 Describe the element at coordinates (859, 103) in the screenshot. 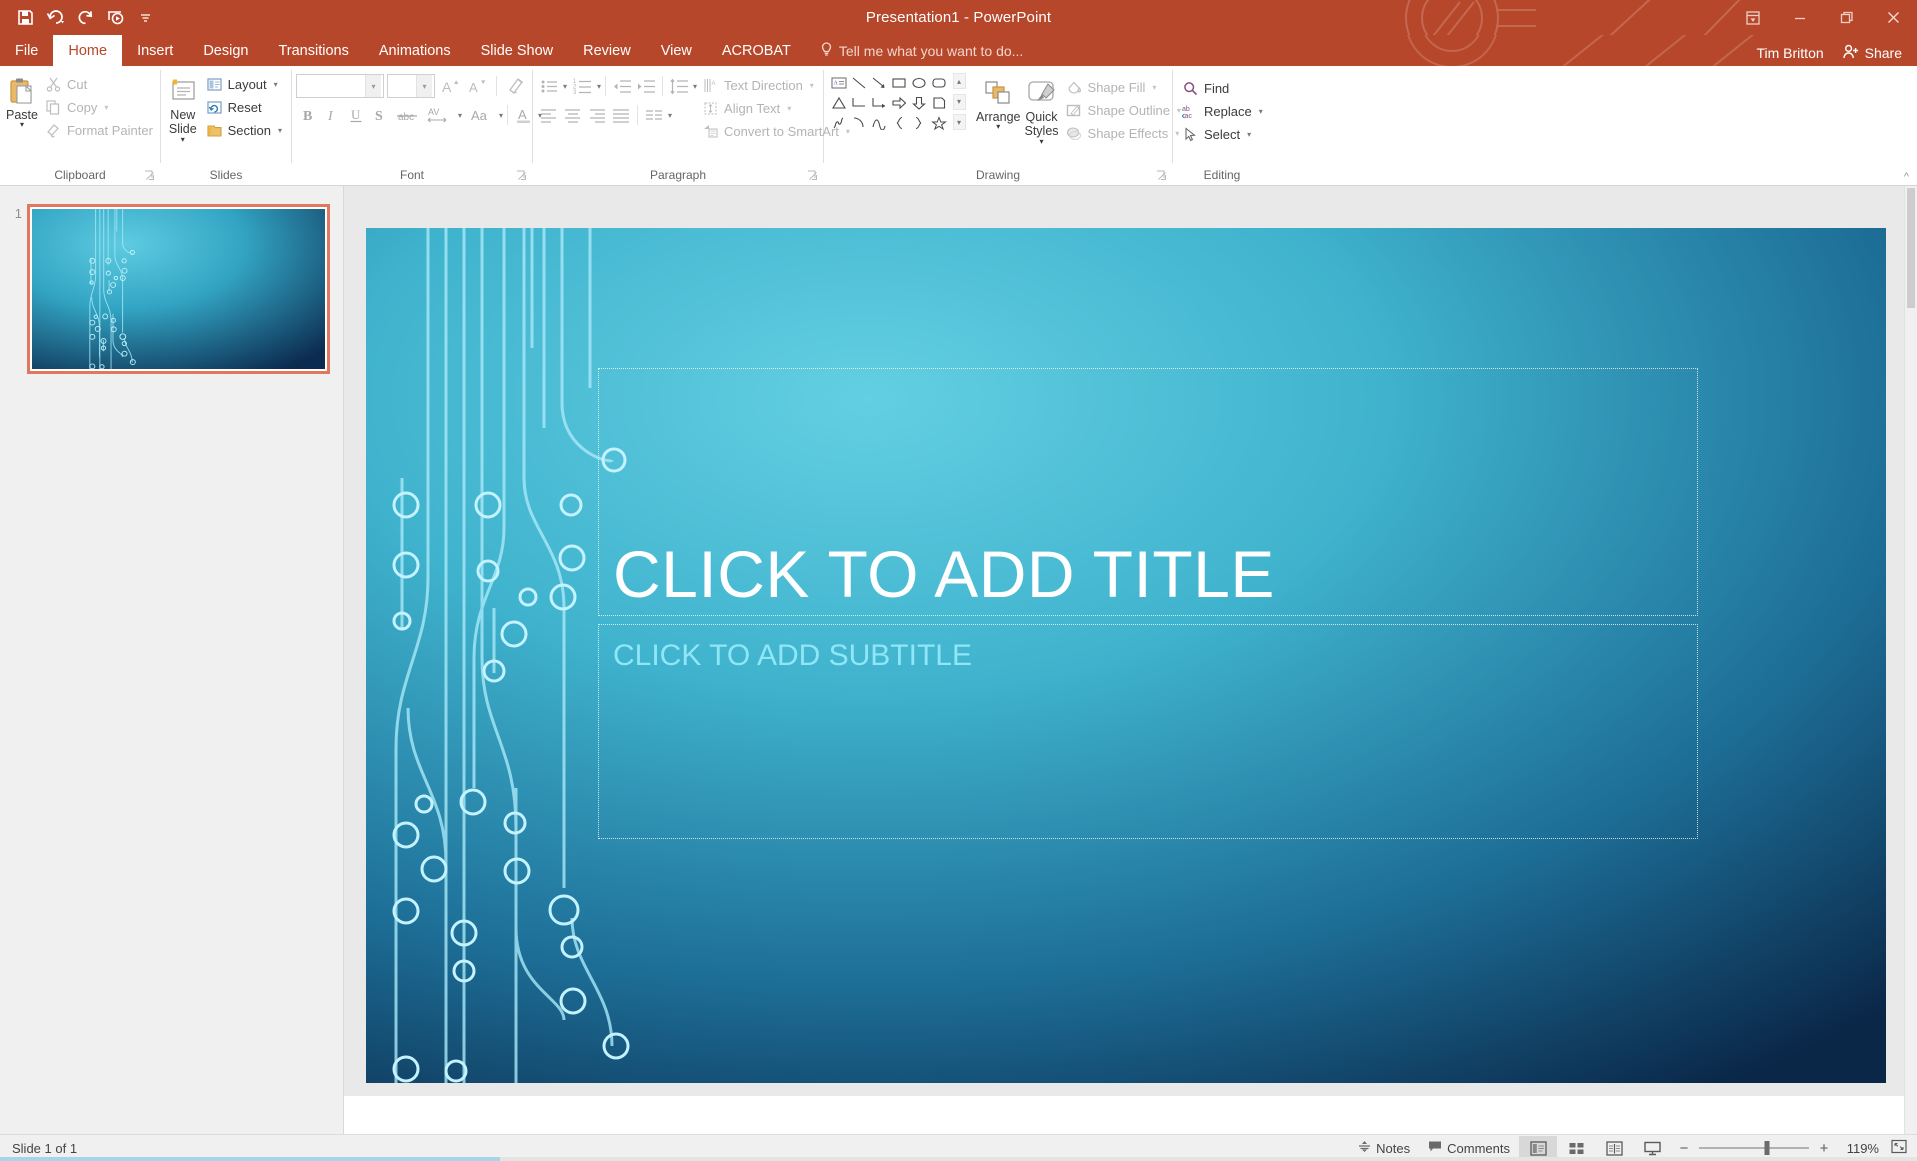

I see `elbow-connector-icon` at that location.